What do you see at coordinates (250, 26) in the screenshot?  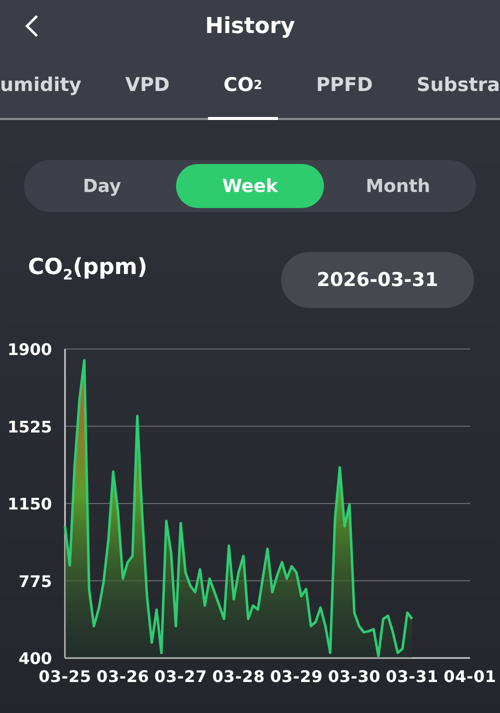 I see `page-title: History` at bounding box center [250, 26].